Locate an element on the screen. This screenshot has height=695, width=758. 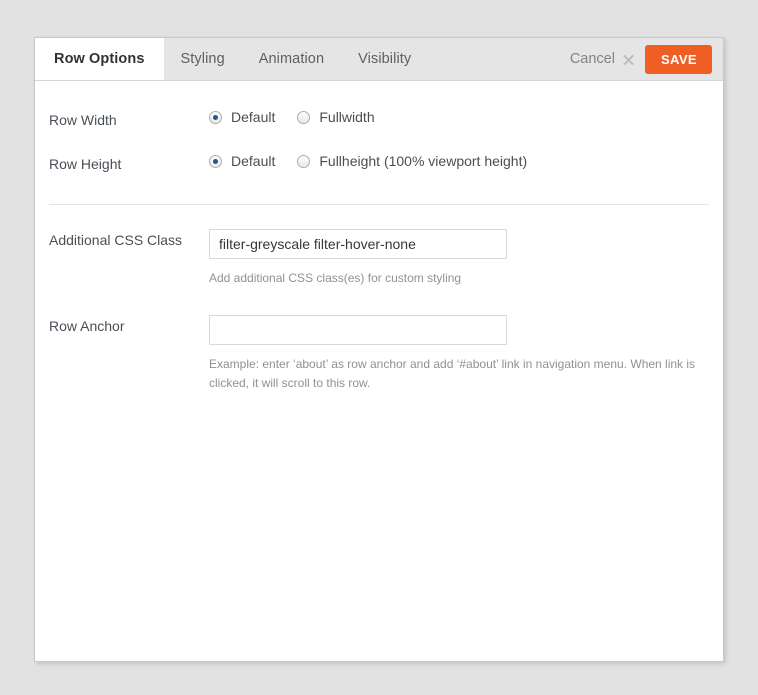
save-button: SAVE is located at coordinates (678, 59).